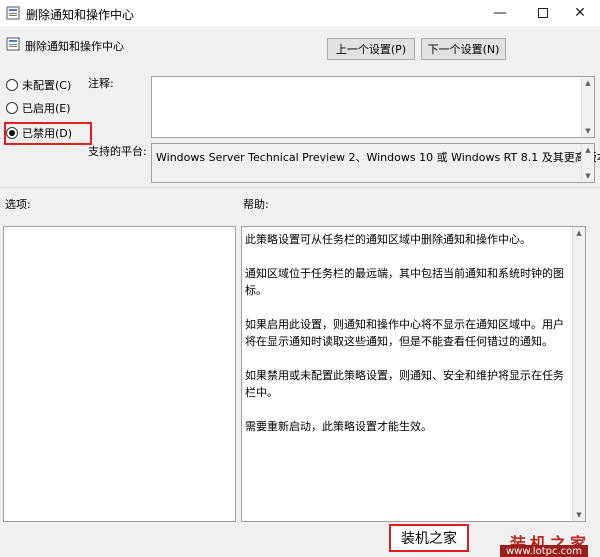 Image resolution: width=600 pixels, height=557 pixels. I want to click on next-setting-button: 下一个设置(N), so click(463, 49).